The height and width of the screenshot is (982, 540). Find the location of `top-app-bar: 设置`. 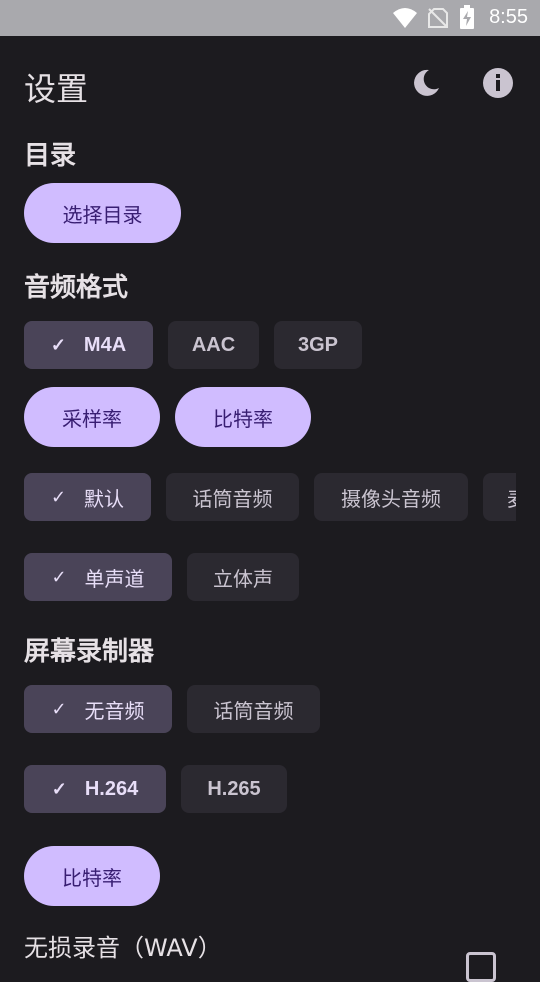

top-app-bar: 设置 is located at coordinates (270, 84).